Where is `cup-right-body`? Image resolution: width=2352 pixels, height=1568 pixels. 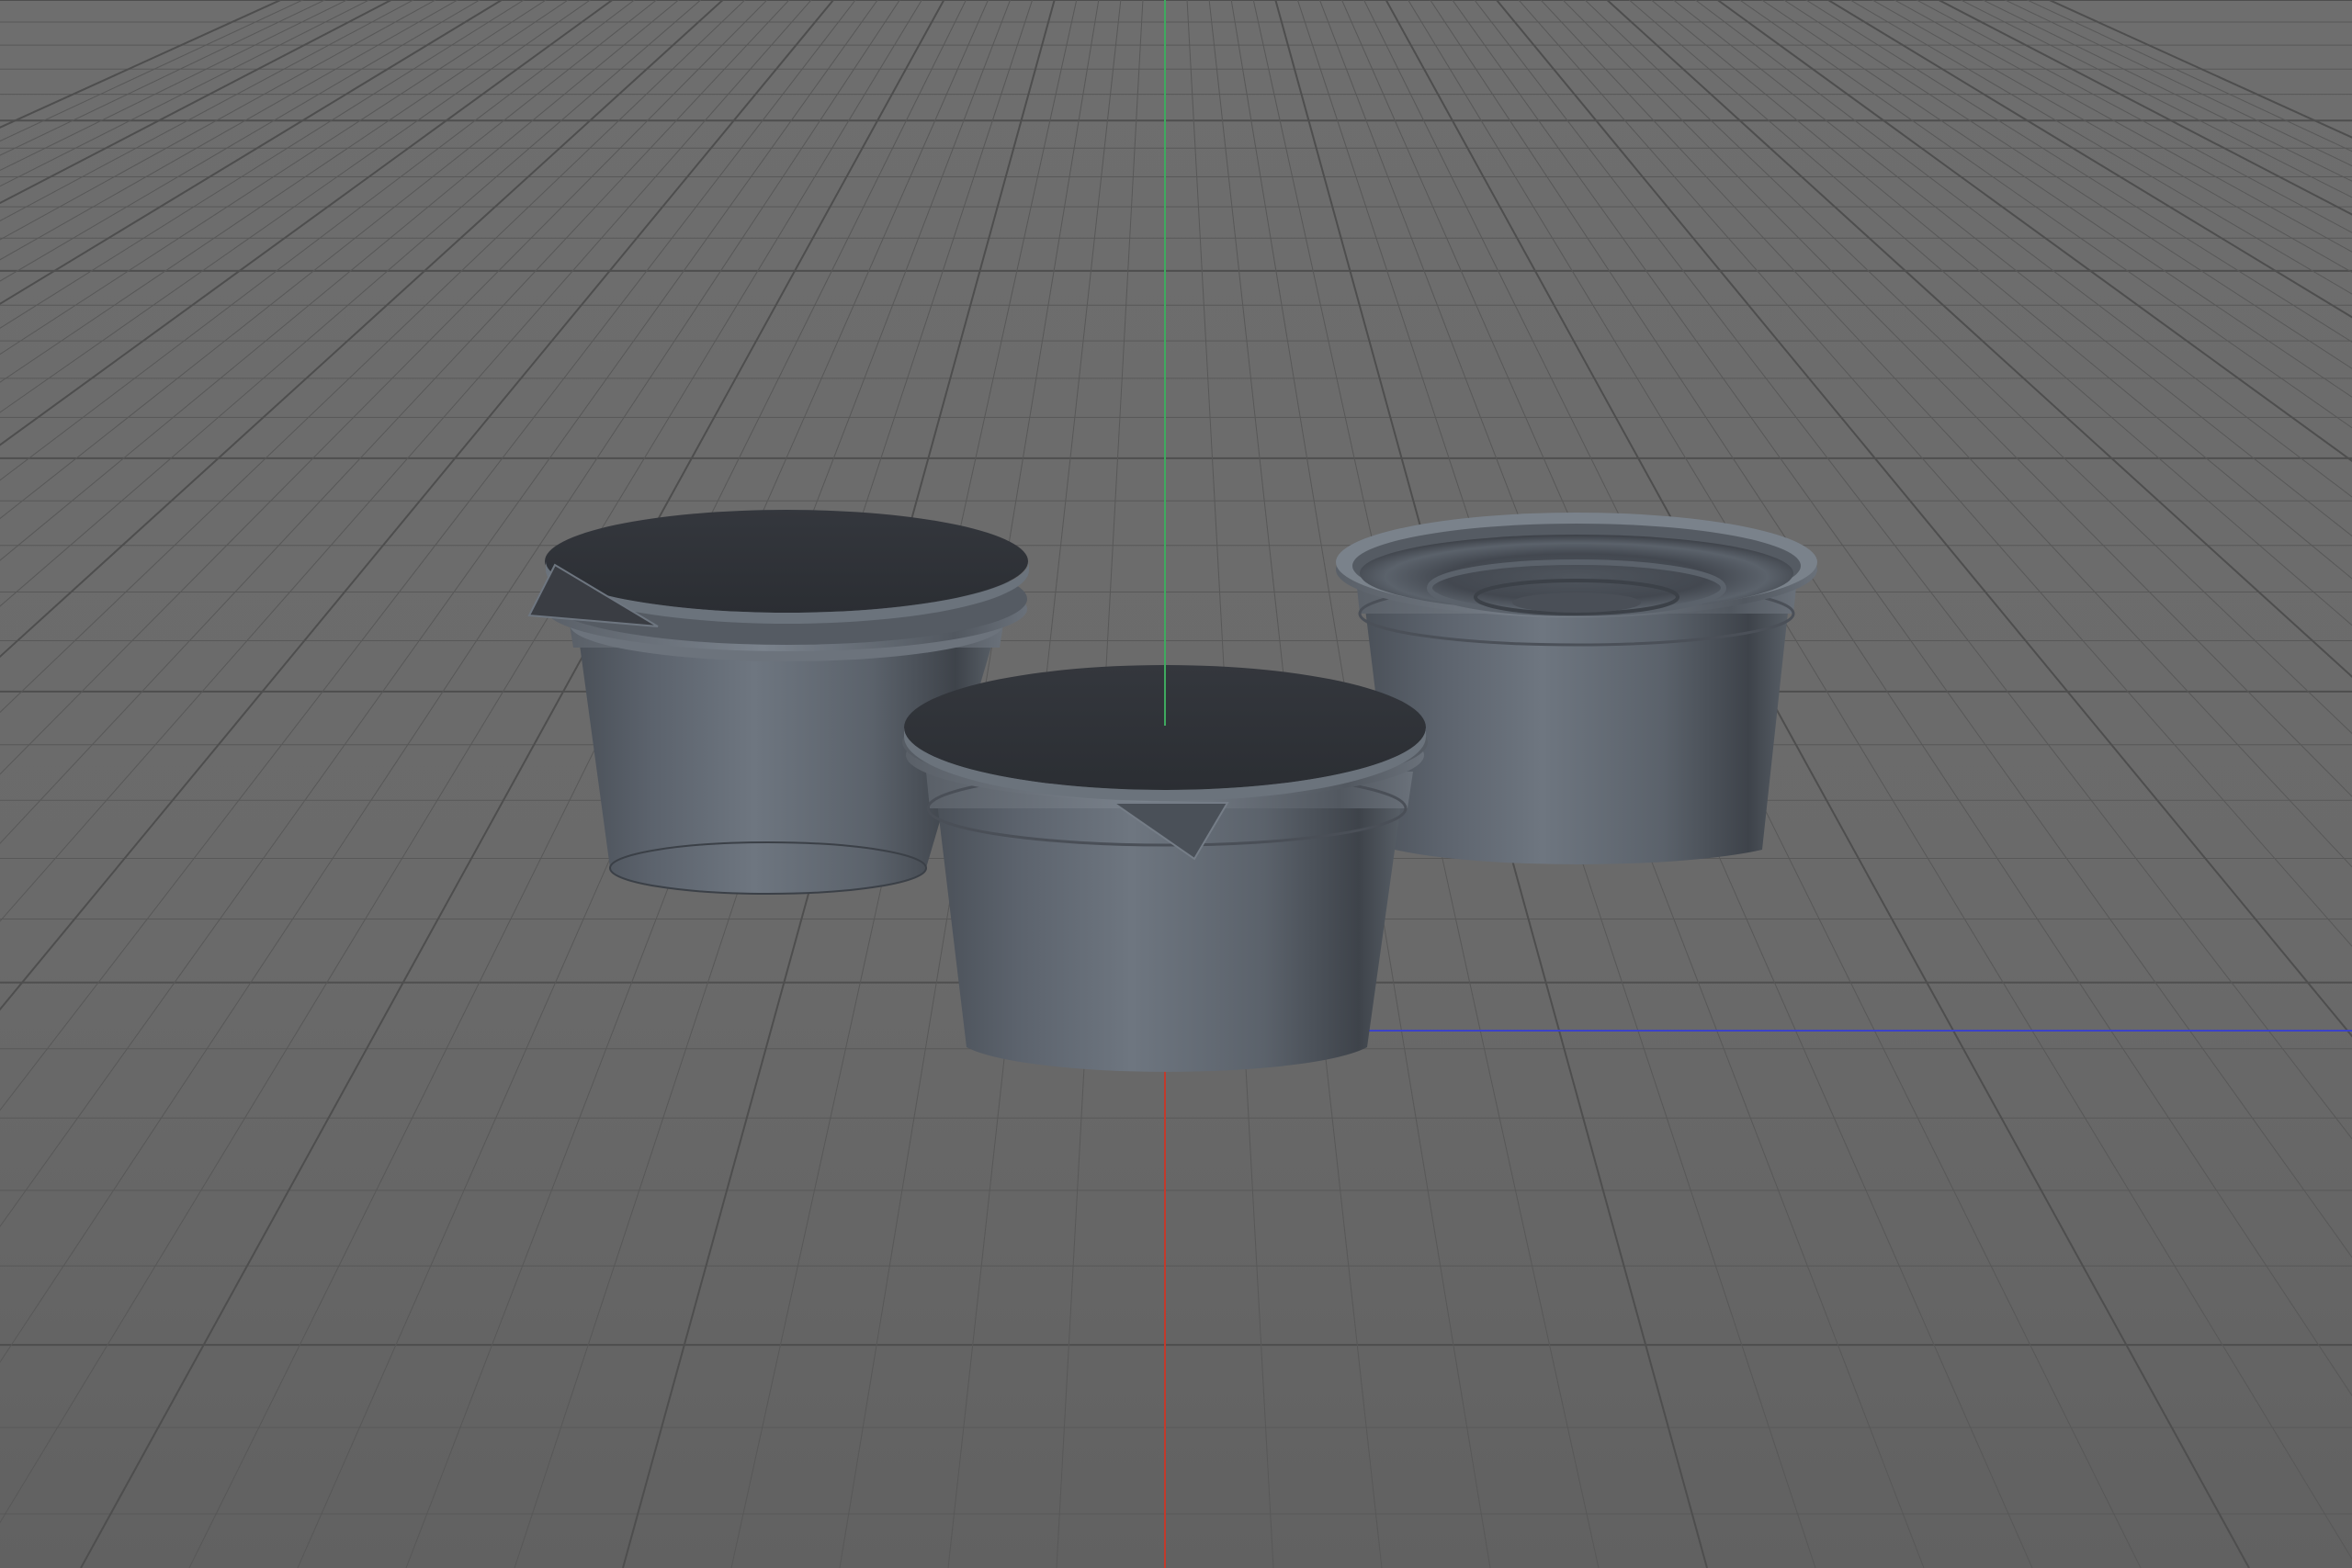 cup-right-body is located at coordinates (1577, 722).